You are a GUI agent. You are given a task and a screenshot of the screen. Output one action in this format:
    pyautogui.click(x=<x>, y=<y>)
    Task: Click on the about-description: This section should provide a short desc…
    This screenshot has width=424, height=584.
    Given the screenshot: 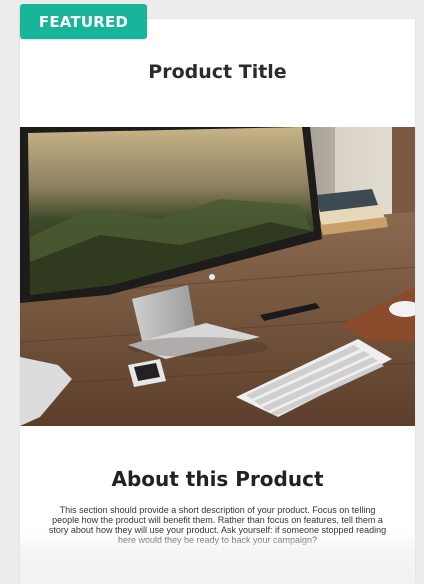 What is the action you would take?
    pyautogui.click(x=217, y=525)
    